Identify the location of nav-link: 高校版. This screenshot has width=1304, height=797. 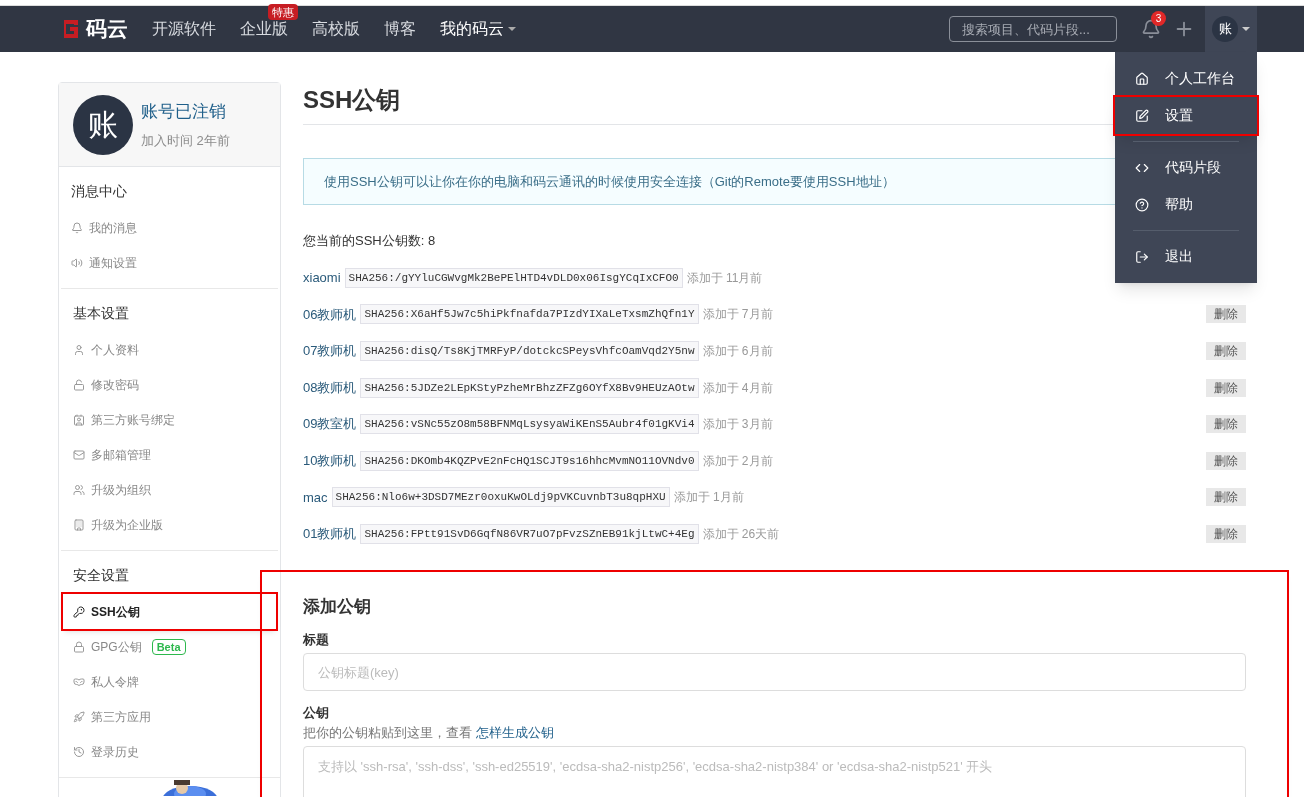
(336, 29).